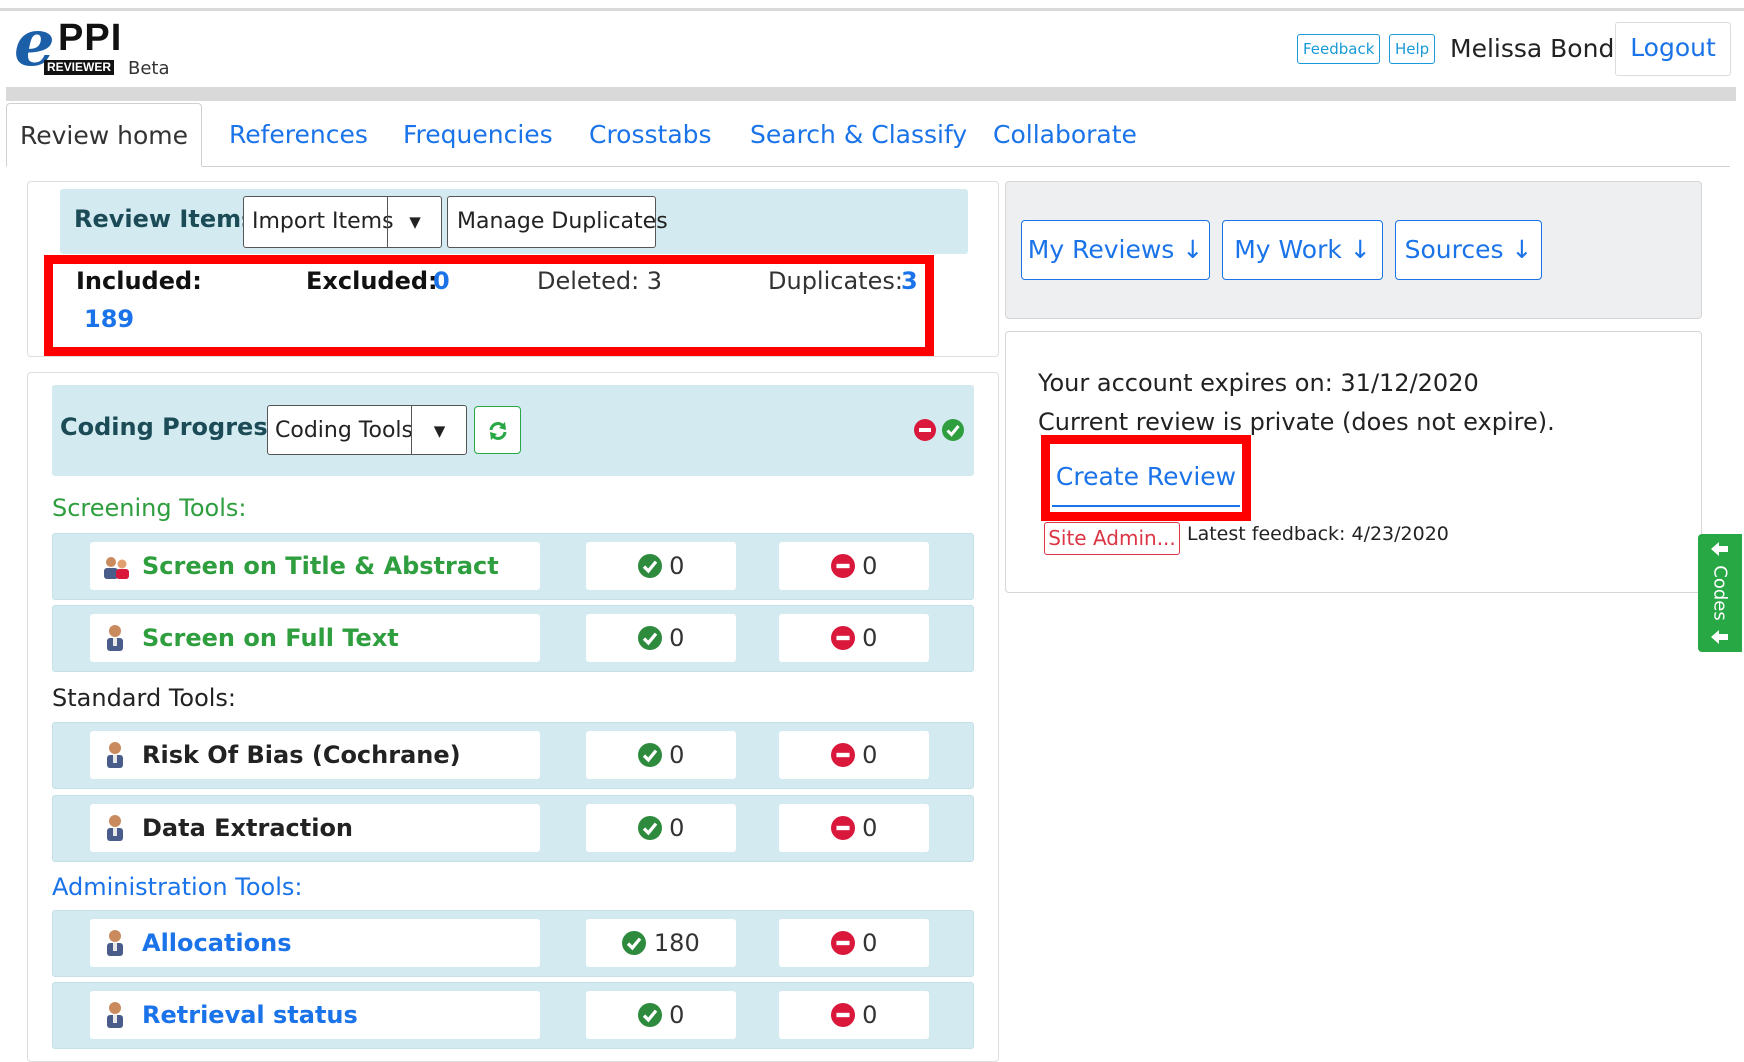 The height and width of the screenshot is (1062, 1744). I want to click on account-expiry-text: Your account expires on: 31/12/2020, so click(1258, 383).